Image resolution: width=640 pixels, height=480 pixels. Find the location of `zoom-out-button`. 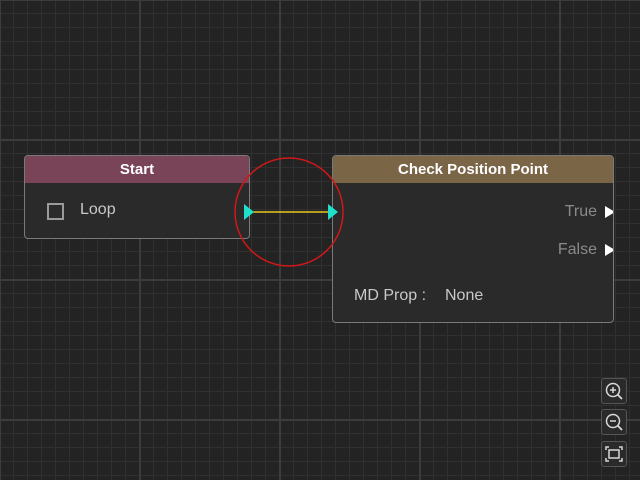

zoom-out-button is located at coordinates (614, 422).